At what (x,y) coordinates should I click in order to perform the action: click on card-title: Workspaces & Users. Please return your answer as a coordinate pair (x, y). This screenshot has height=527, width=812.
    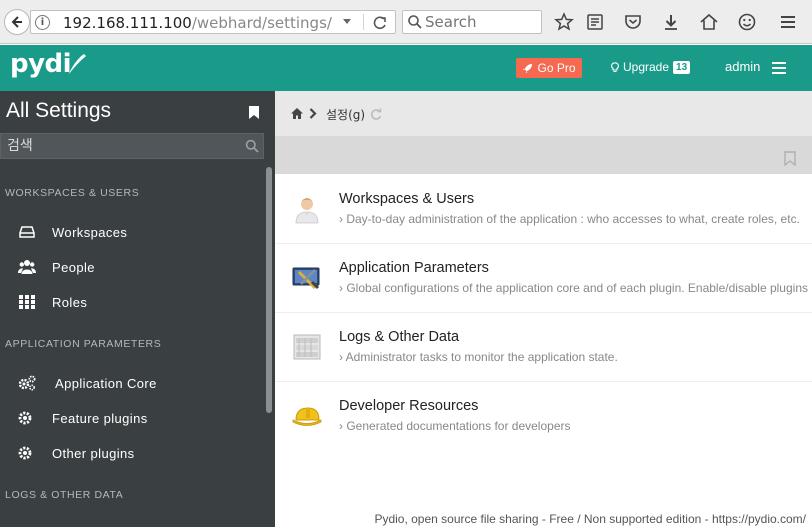
    Looking at the image, I should click on (407, 199).